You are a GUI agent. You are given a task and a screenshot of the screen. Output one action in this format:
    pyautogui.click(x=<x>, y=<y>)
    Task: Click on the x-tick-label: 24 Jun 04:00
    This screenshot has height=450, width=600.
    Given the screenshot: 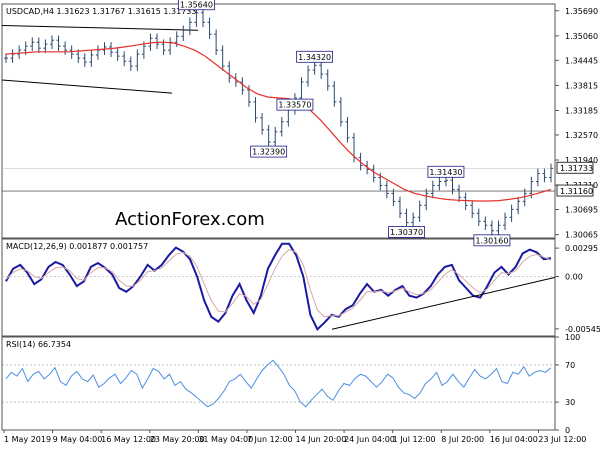 What is the action you would take?
    pyautogui.click(x=369, y=439)
    